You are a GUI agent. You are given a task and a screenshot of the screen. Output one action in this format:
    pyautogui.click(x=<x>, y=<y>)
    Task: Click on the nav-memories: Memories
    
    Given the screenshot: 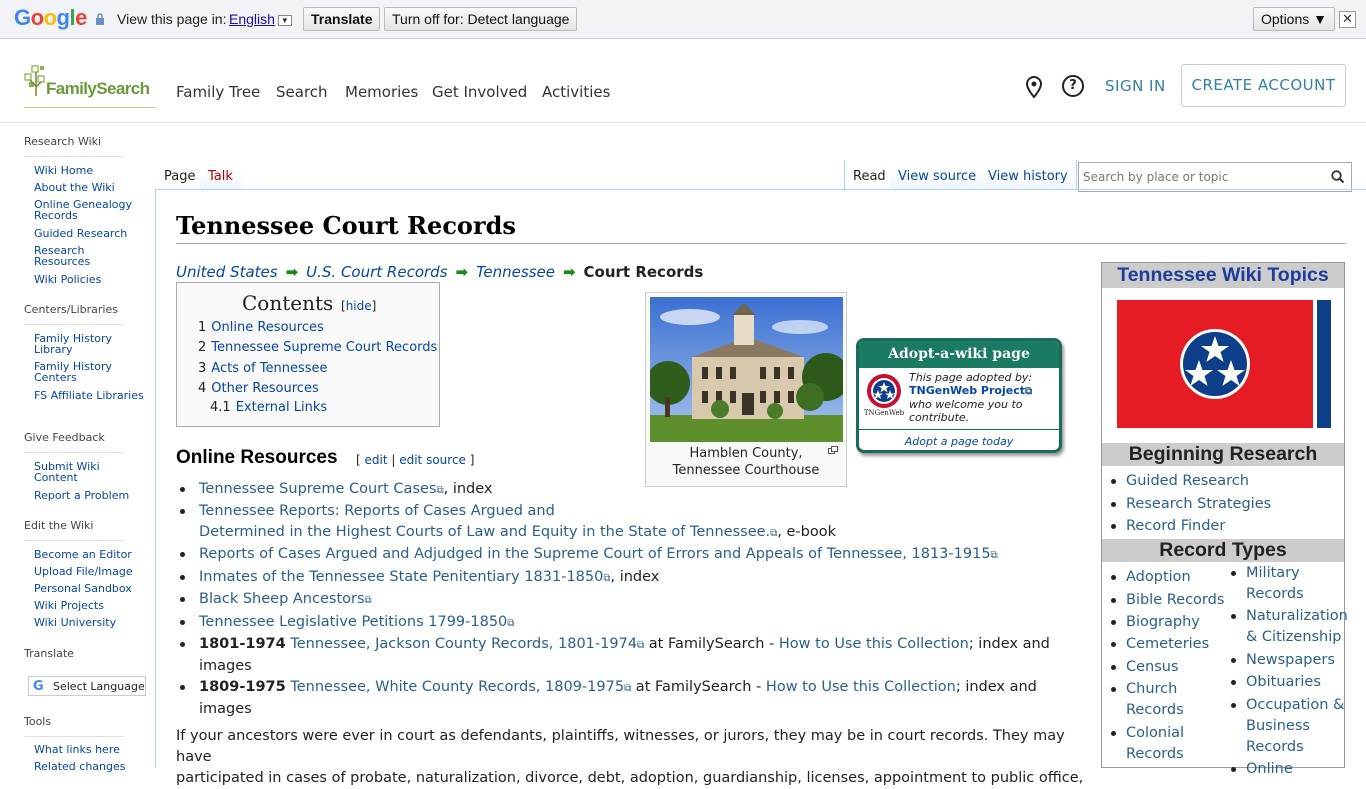 What is the action you would take?
    pyautogui.click(x=381, y=92)
    